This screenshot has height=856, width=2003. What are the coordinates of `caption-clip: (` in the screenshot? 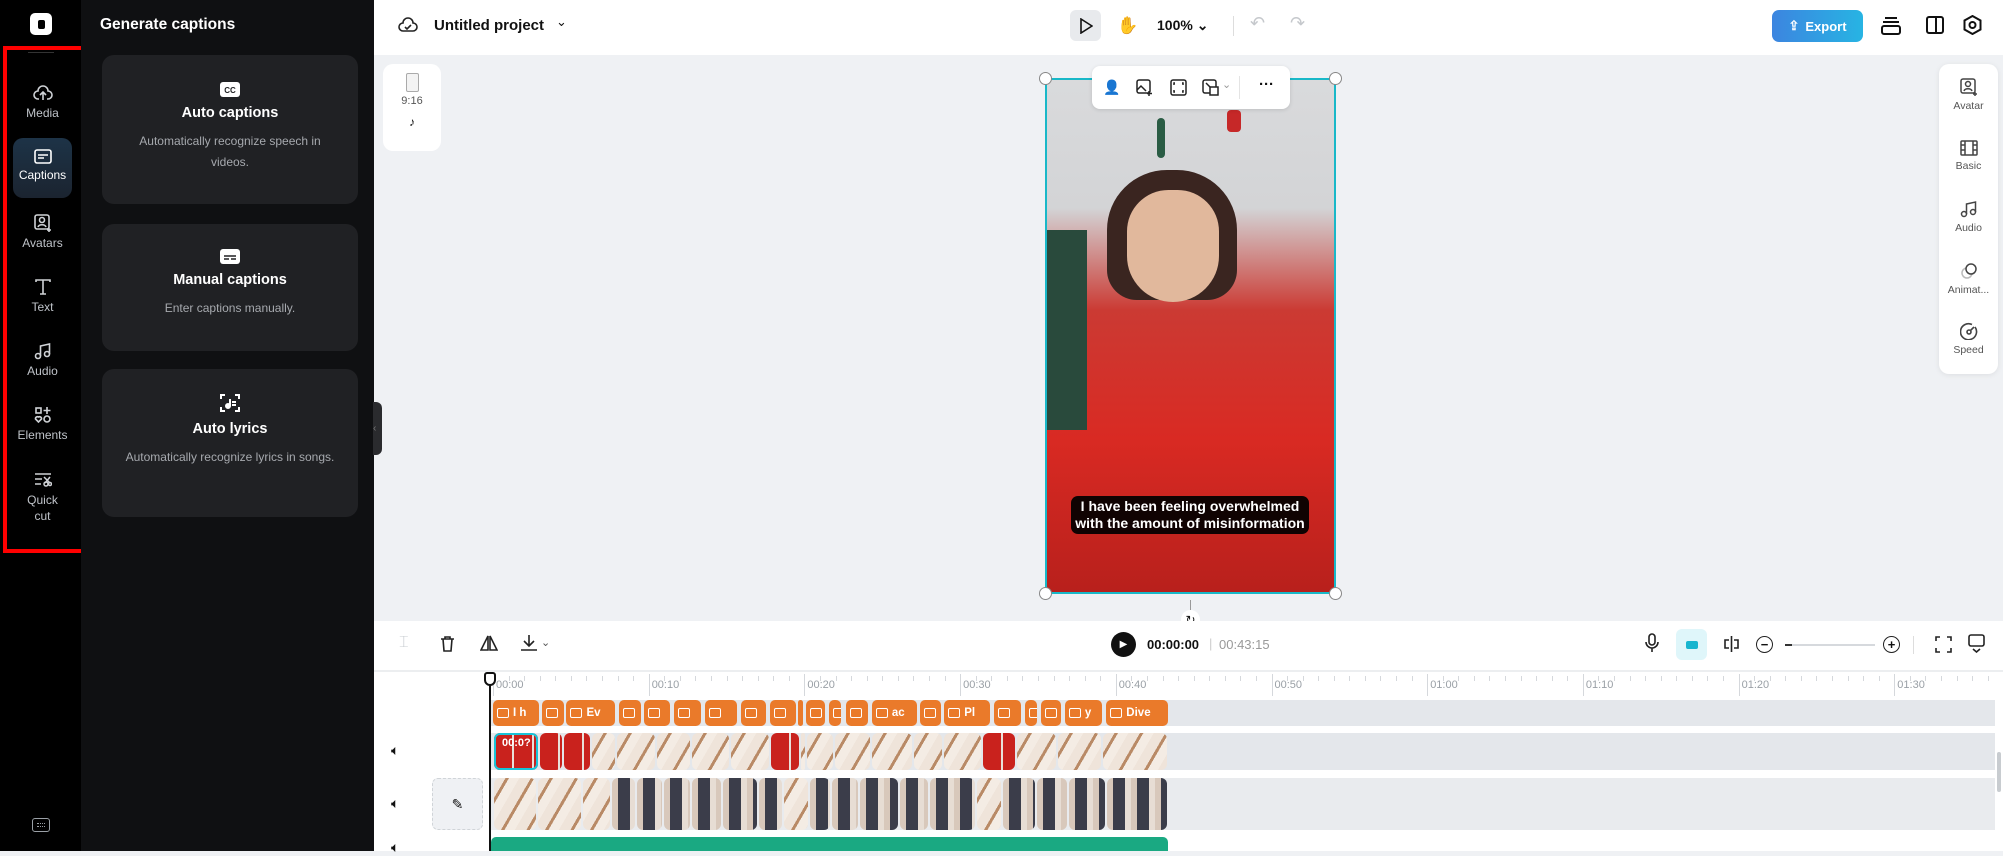 It's located at (815, 713).